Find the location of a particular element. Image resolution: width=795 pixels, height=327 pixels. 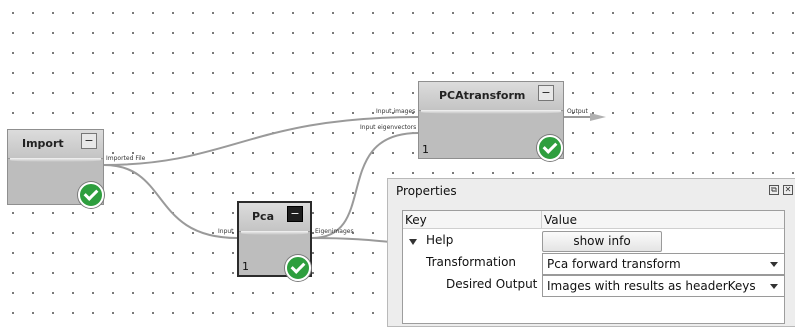

pca-node-count: 1 is located at coordinates (245, 266).